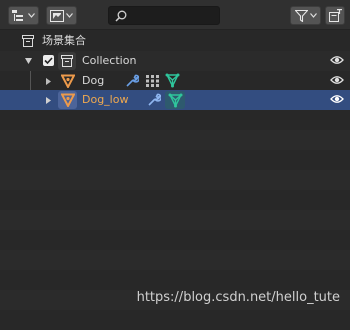 This screenshot has height=330, width=350. I want to click on search-field, so click(164, 15).